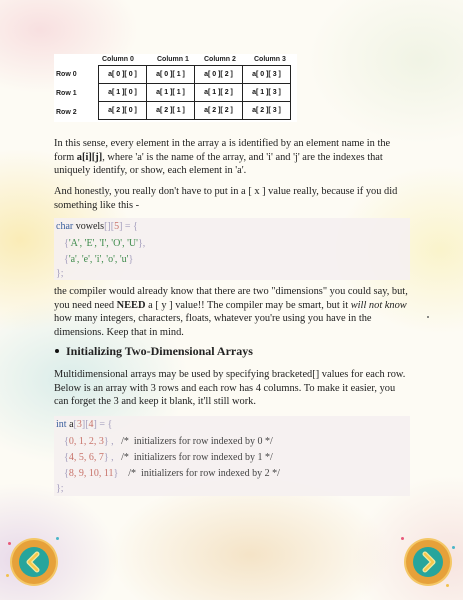 Image resolution: width=463 pixels, height=600 pixels. What do you see at coordinates (66, 74) in the screenshot?
I see `row-header: Row 0` at bounding box center [66, 74].